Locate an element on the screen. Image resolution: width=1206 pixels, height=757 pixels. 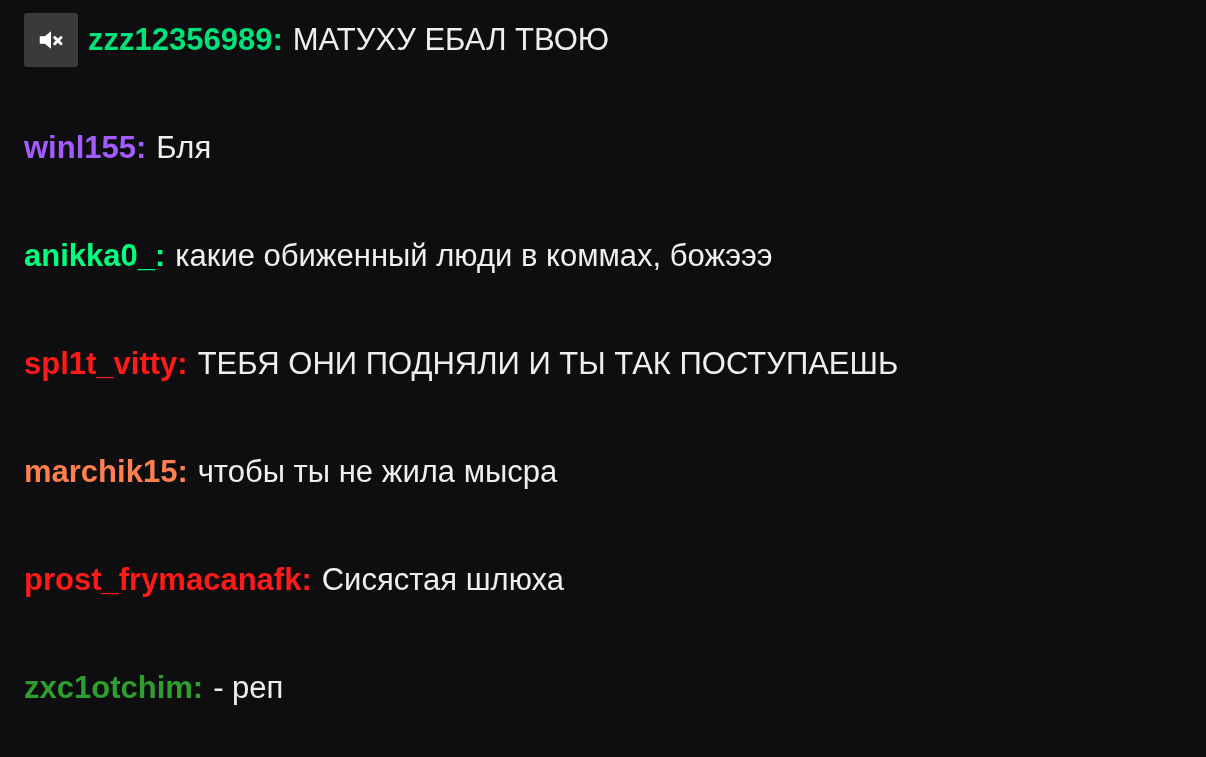
chat-message: Сисястая шлюха is located at coordinates (442, 580).